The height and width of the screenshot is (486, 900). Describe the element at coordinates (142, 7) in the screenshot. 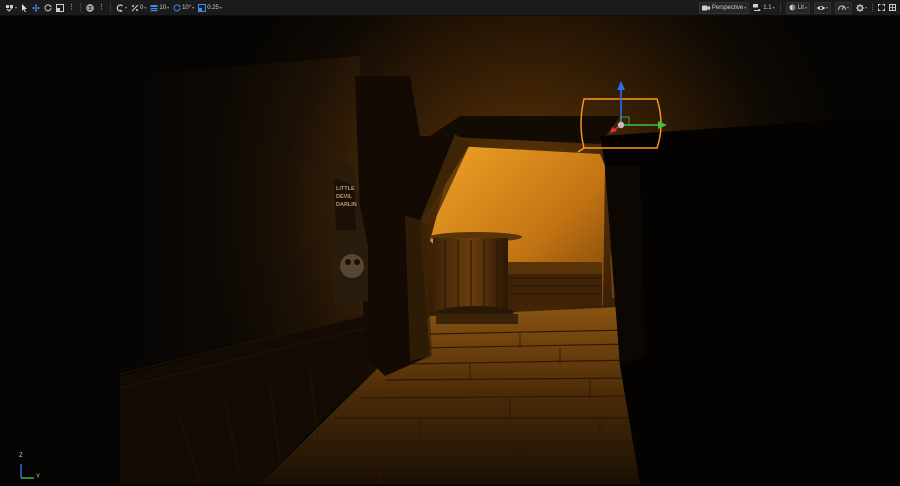

I see `grid-snap-value: 0` at that location.